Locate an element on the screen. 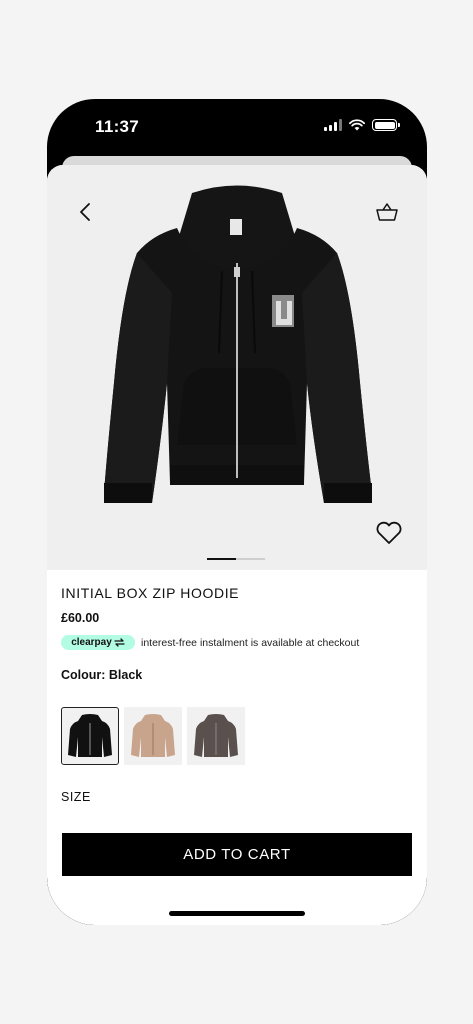  chevron-left-icon is located at coordinates (86, 212).